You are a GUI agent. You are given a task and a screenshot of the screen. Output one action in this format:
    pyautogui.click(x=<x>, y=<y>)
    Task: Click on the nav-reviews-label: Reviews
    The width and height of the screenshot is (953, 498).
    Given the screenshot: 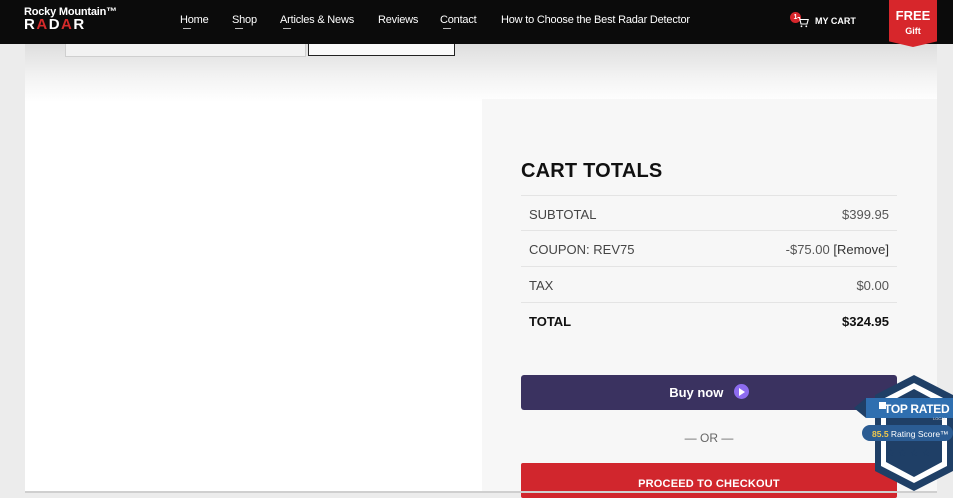 What is the action you would take?
    pyautogui.click(x=398, y=20)
    